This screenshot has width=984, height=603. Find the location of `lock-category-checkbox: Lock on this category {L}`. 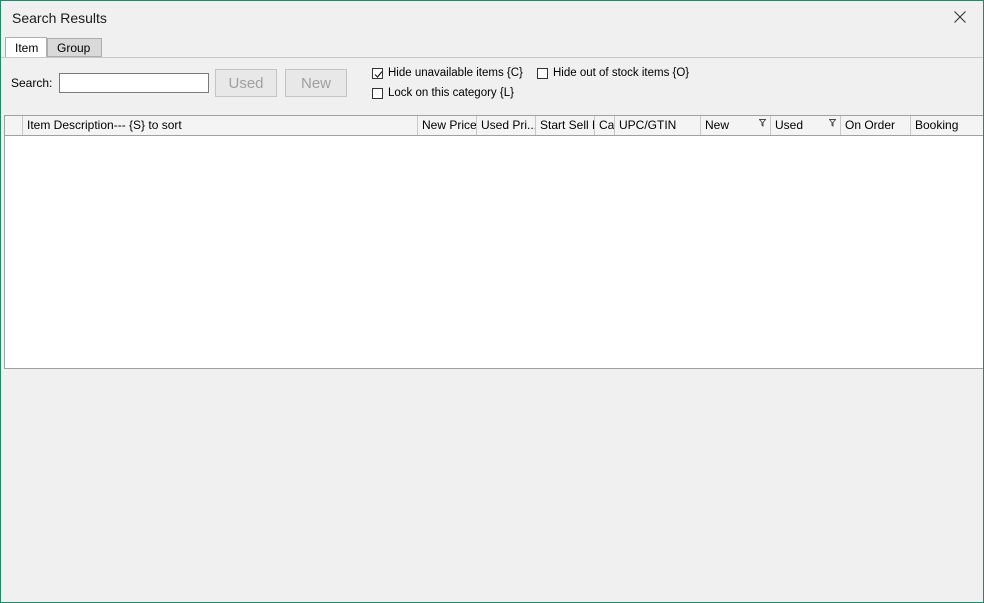

lock-category-checkbox: Lock on this category {L} is located at coordinates (443, 93).